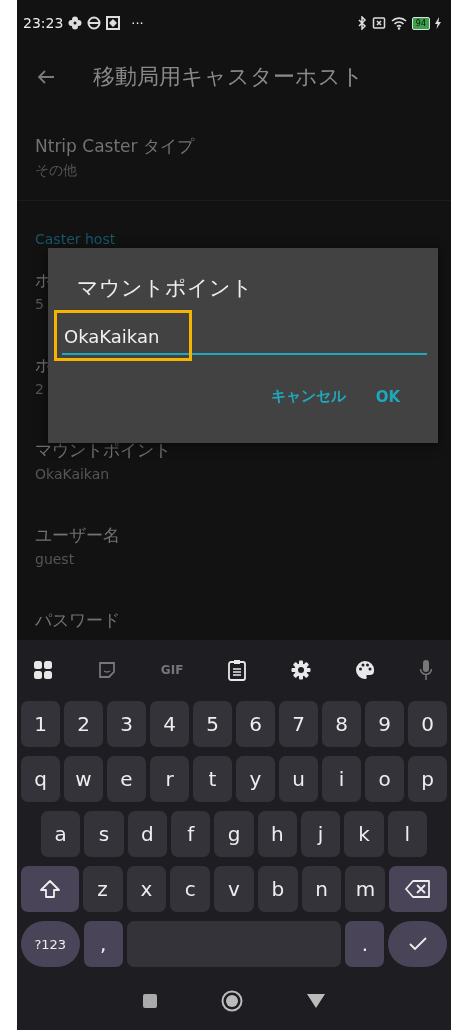 This screenshot has width=451, height=1030. What do you see at coordinates (106, 670) in the screenshot?
I see `sticker-icon` at bounding box center [106, 670].